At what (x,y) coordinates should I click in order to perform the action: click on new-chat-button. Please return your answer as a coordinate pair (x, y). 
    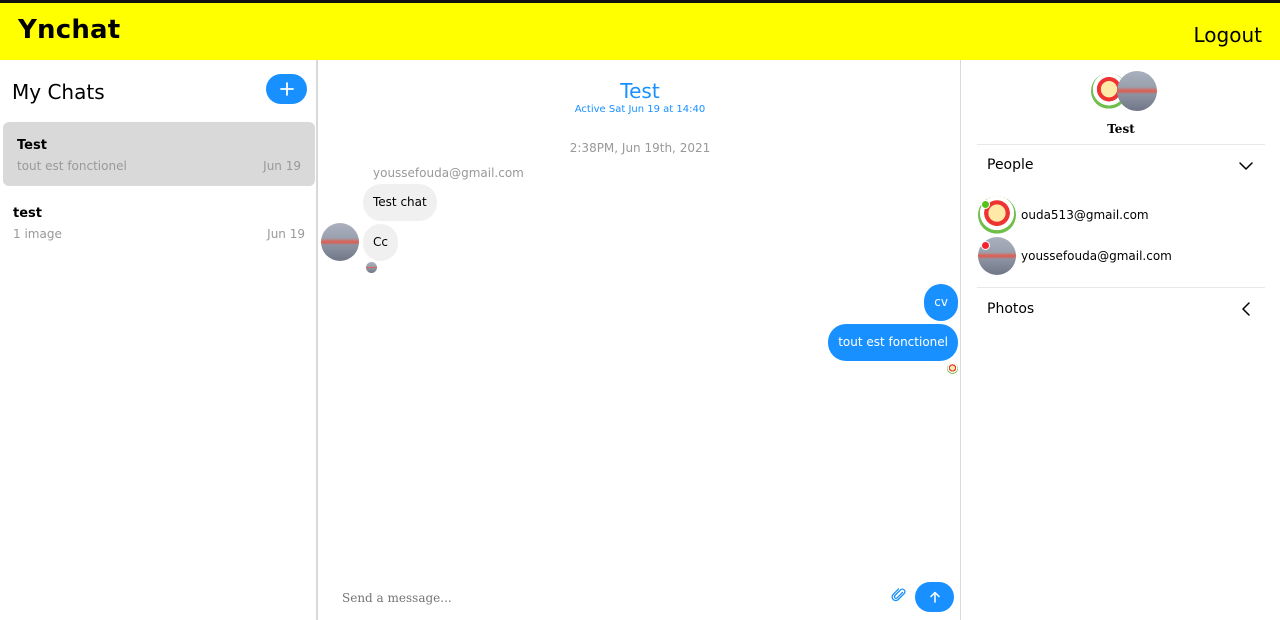
    Looking at the image, I should click on (286, 89).